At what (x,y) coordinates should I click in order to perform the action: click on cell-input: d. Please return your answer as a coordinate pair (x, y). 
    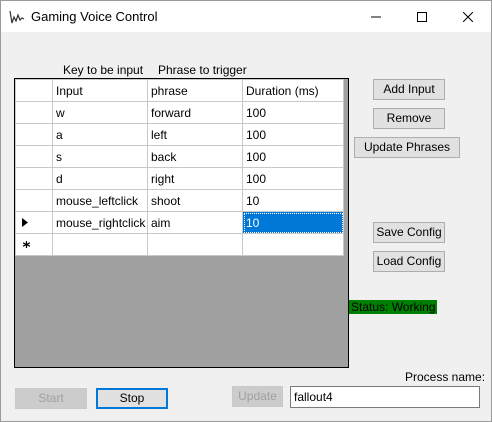
    Looking at the image, I should click on (100, 178).